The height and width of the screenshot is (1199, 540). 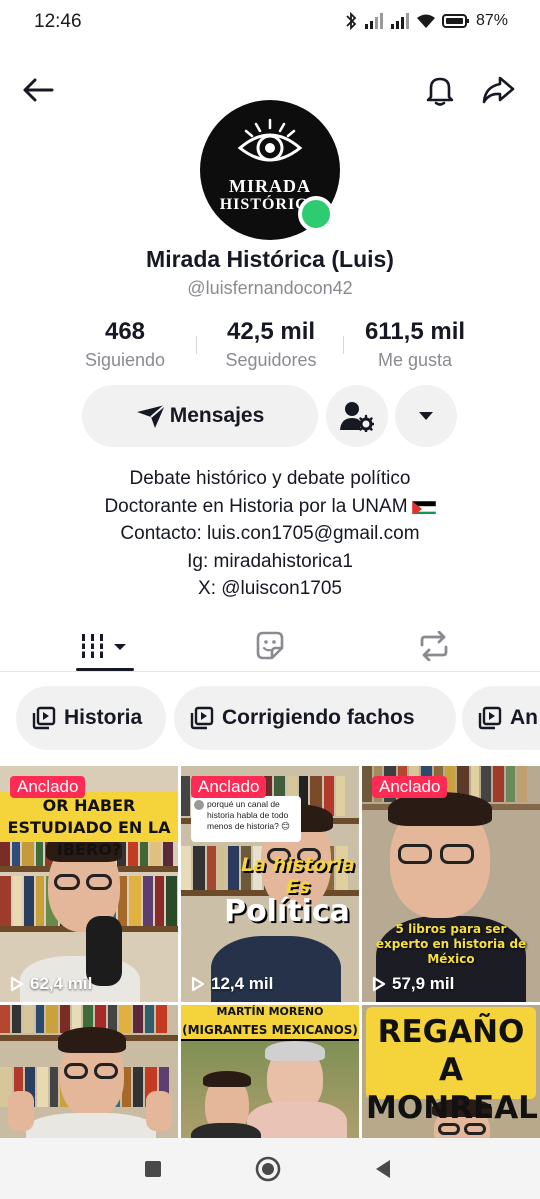 I want to click on view-count: 12,4 mil, so click(x=232, y=984).